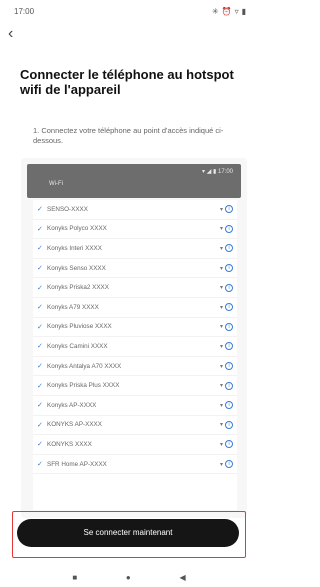  I want to click on home-icon: ●, so click(128, 577).